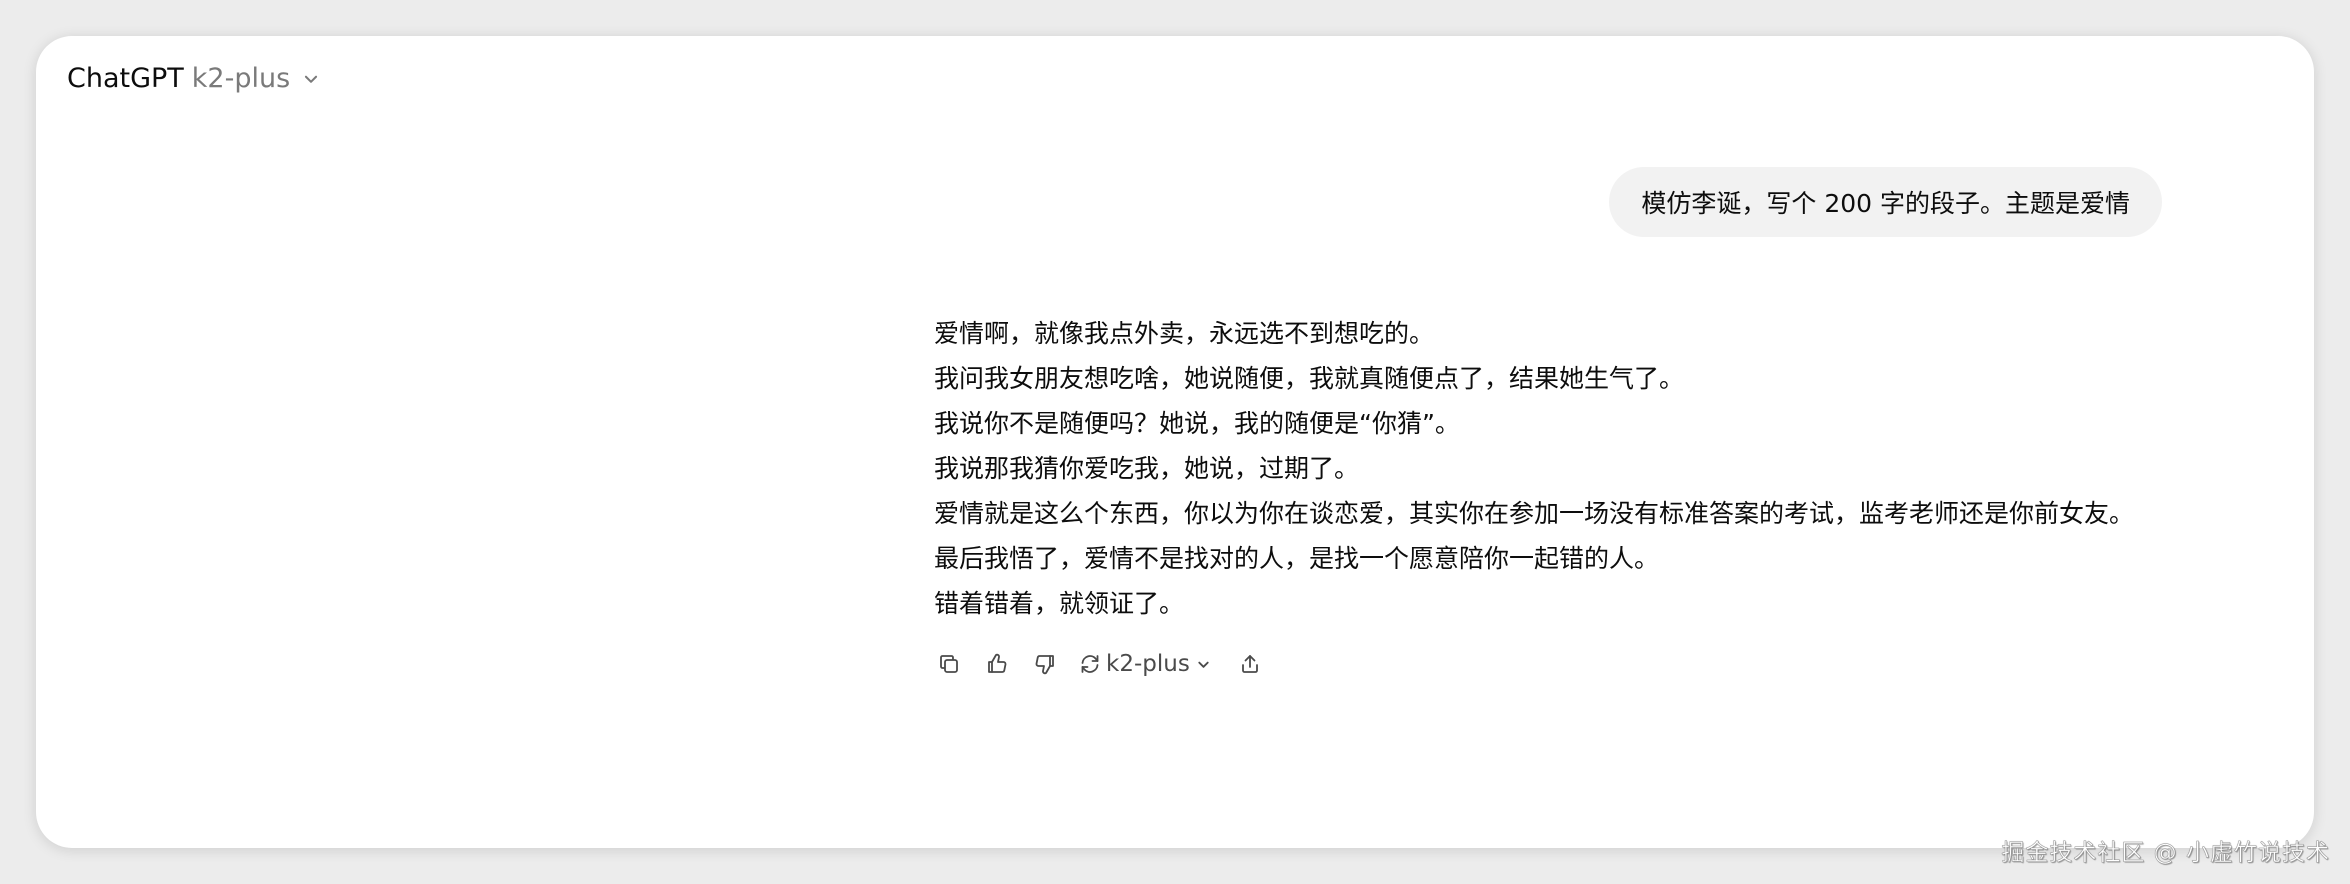 Image resolution: width=2350 pixels, height=884 pixels. I want to click on thumbs-up-icon, so click(997, 663).